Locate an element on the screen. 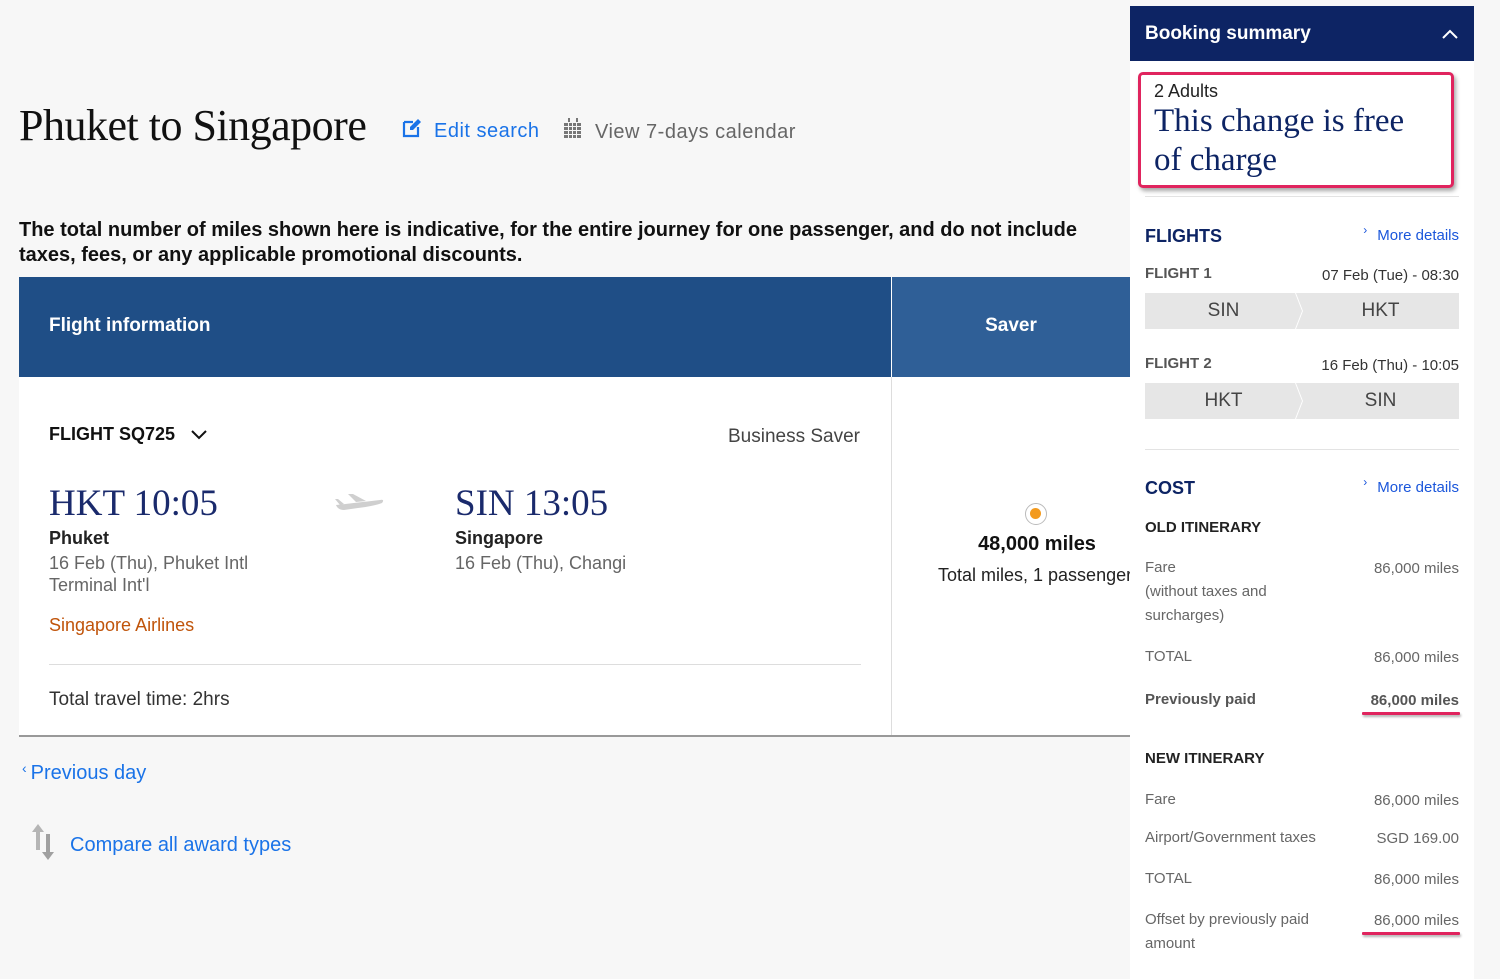  flight-number-toggle: FLIGHT SQ725 is located at coordinates (128, 434).